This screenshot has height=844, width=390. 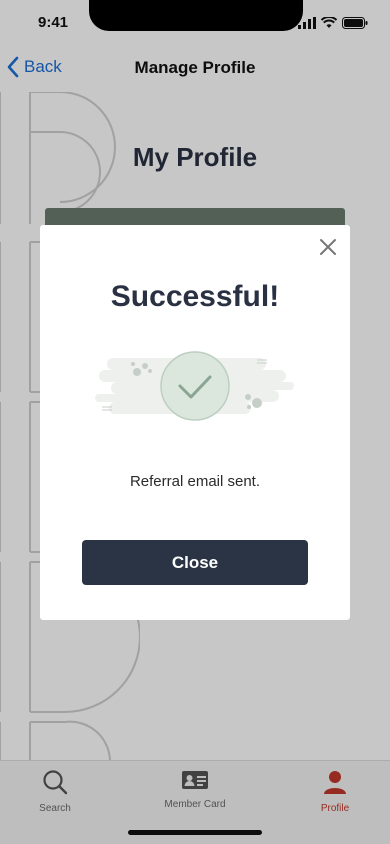 What do you see at coordinates (328, 247) in the screenshot?
I see `close-icon` at bounding box center [328, 247].